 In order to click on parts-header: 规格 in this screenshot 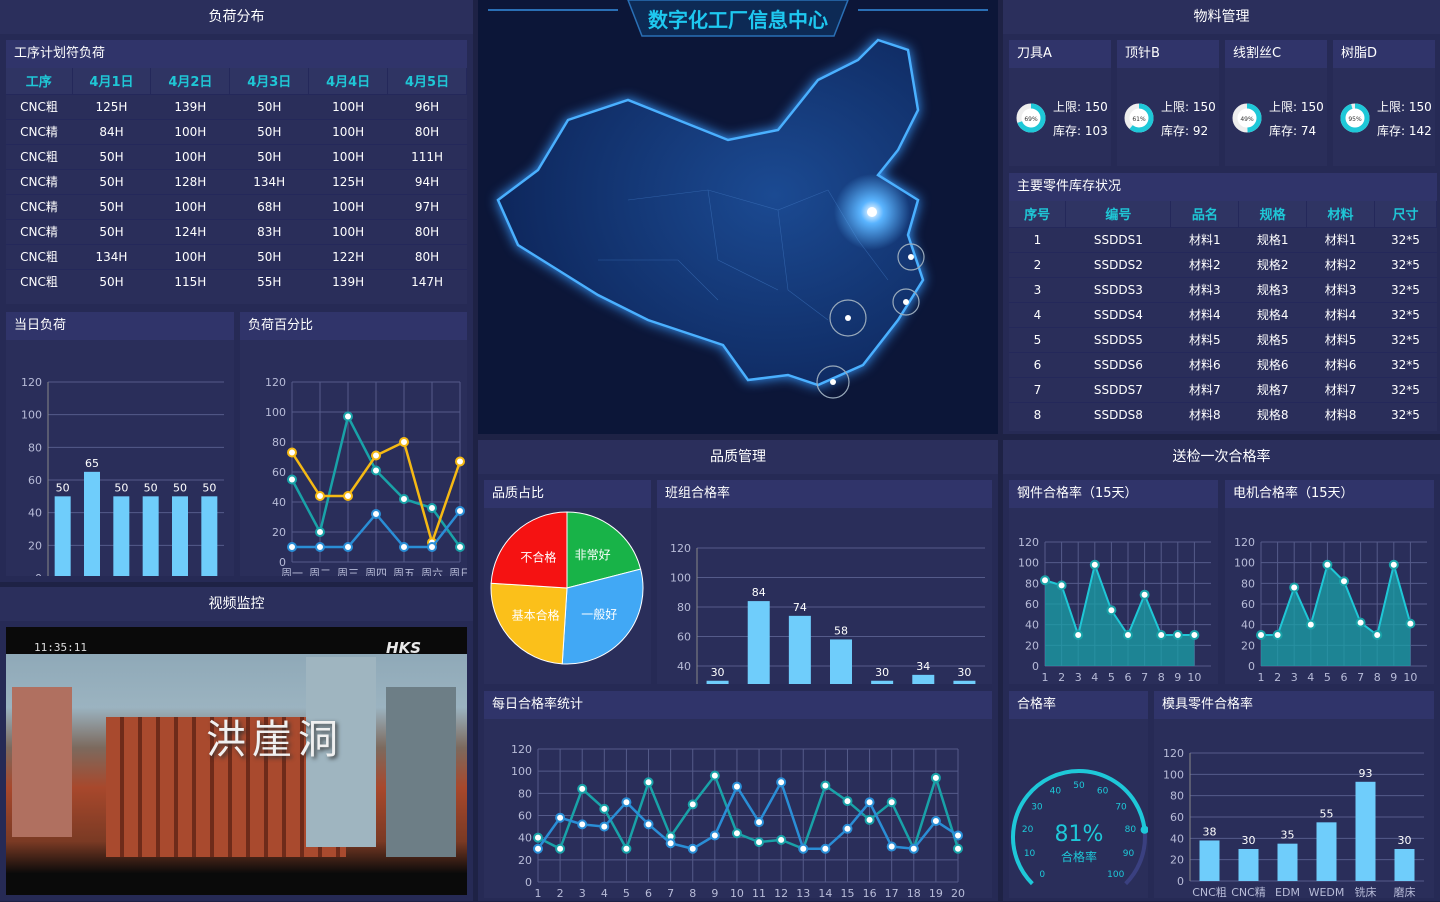, I will do `click(1273, 214)`.